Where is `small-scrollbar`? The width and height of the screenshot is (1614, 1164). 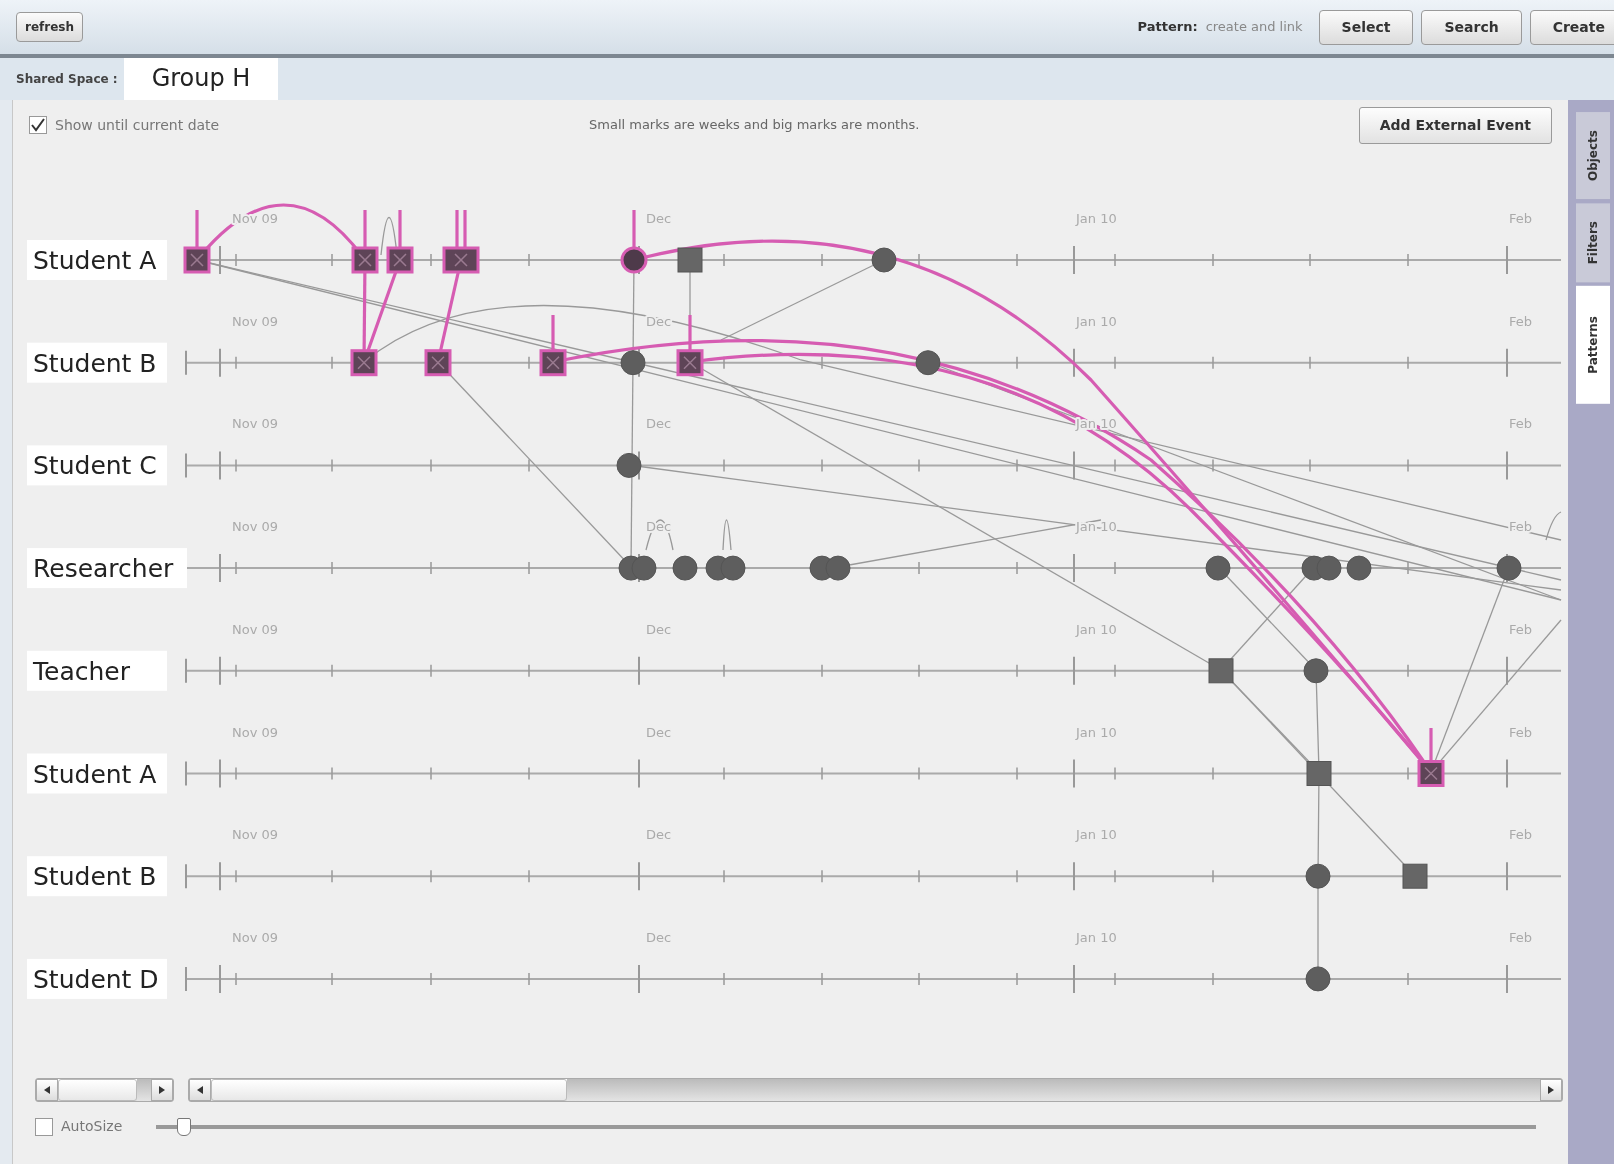
small-scrollbar is located at coordinates (104, 1090).